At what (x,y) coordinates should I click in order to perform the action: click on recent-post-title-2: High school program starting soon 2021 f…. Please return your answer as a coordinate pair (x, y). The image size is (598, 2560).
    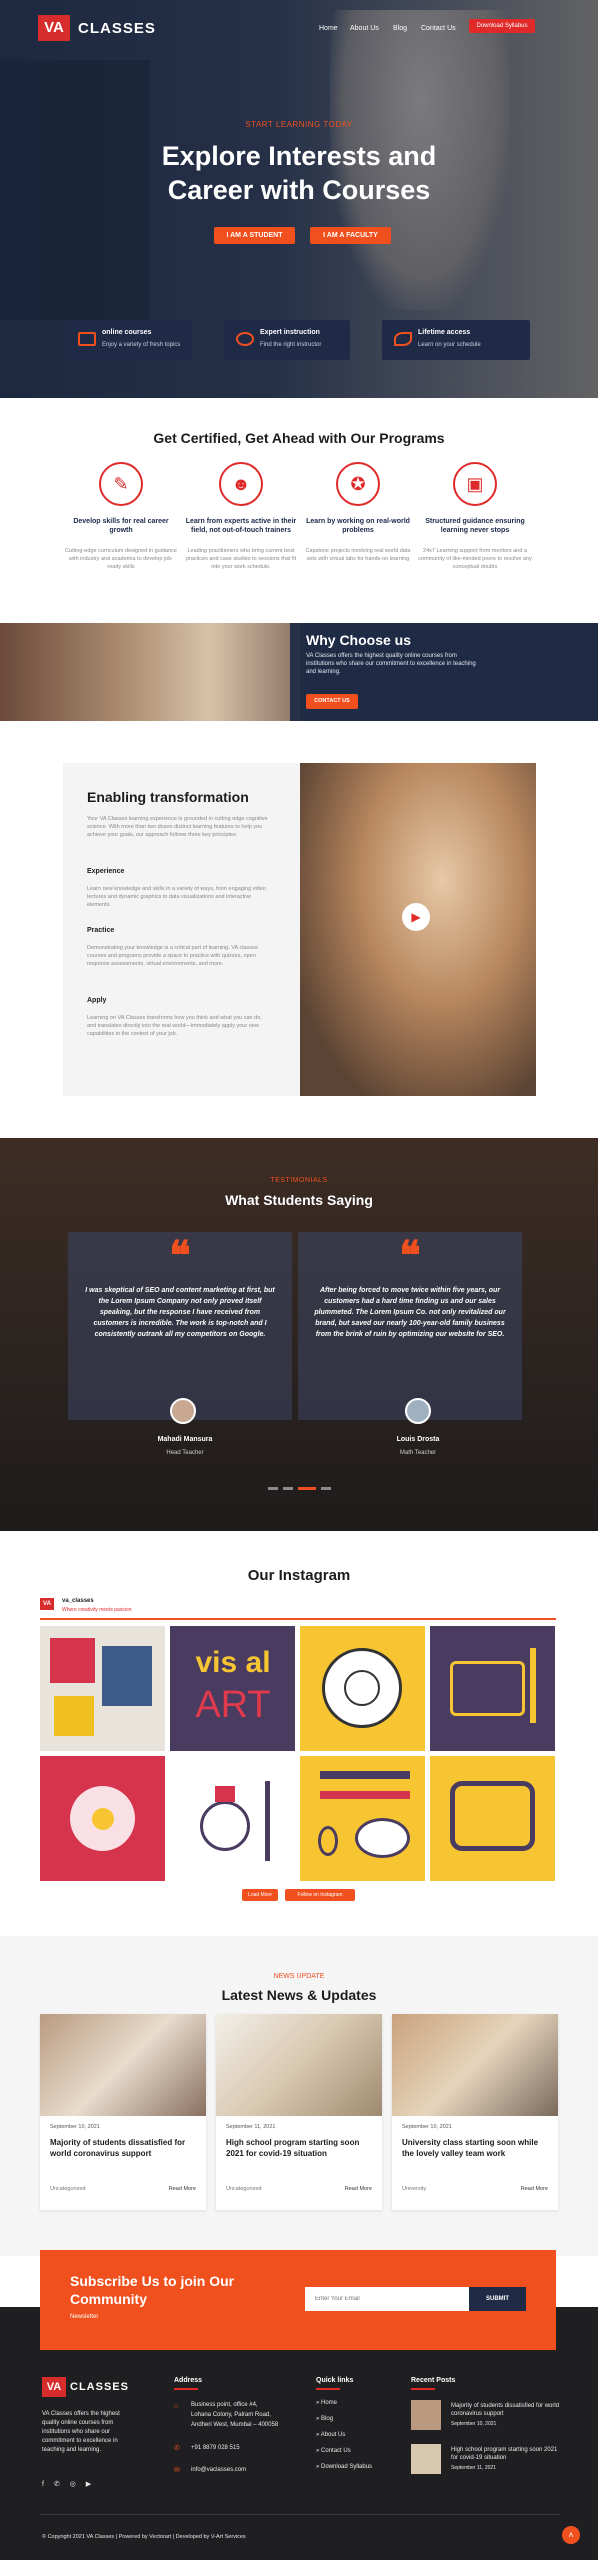
    Looking at the image, I should click on (506, 2454).